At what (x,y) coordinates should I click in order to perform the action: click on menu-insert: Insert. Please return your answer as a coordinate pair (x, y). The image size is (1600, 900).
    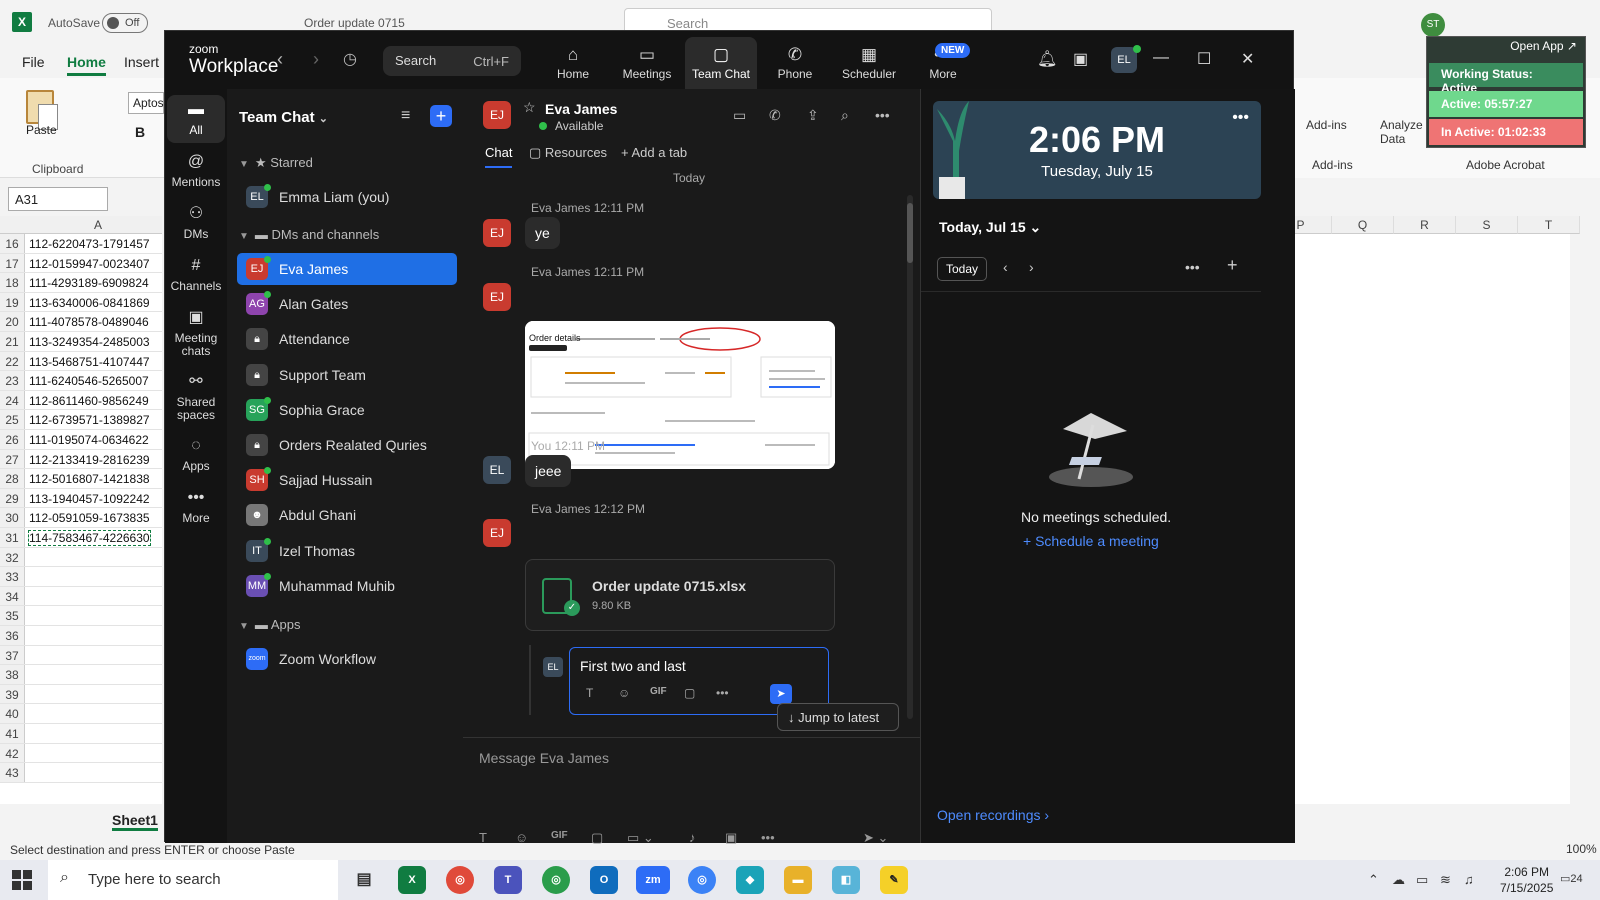
    Looking at the image, I should click on (141, 62).